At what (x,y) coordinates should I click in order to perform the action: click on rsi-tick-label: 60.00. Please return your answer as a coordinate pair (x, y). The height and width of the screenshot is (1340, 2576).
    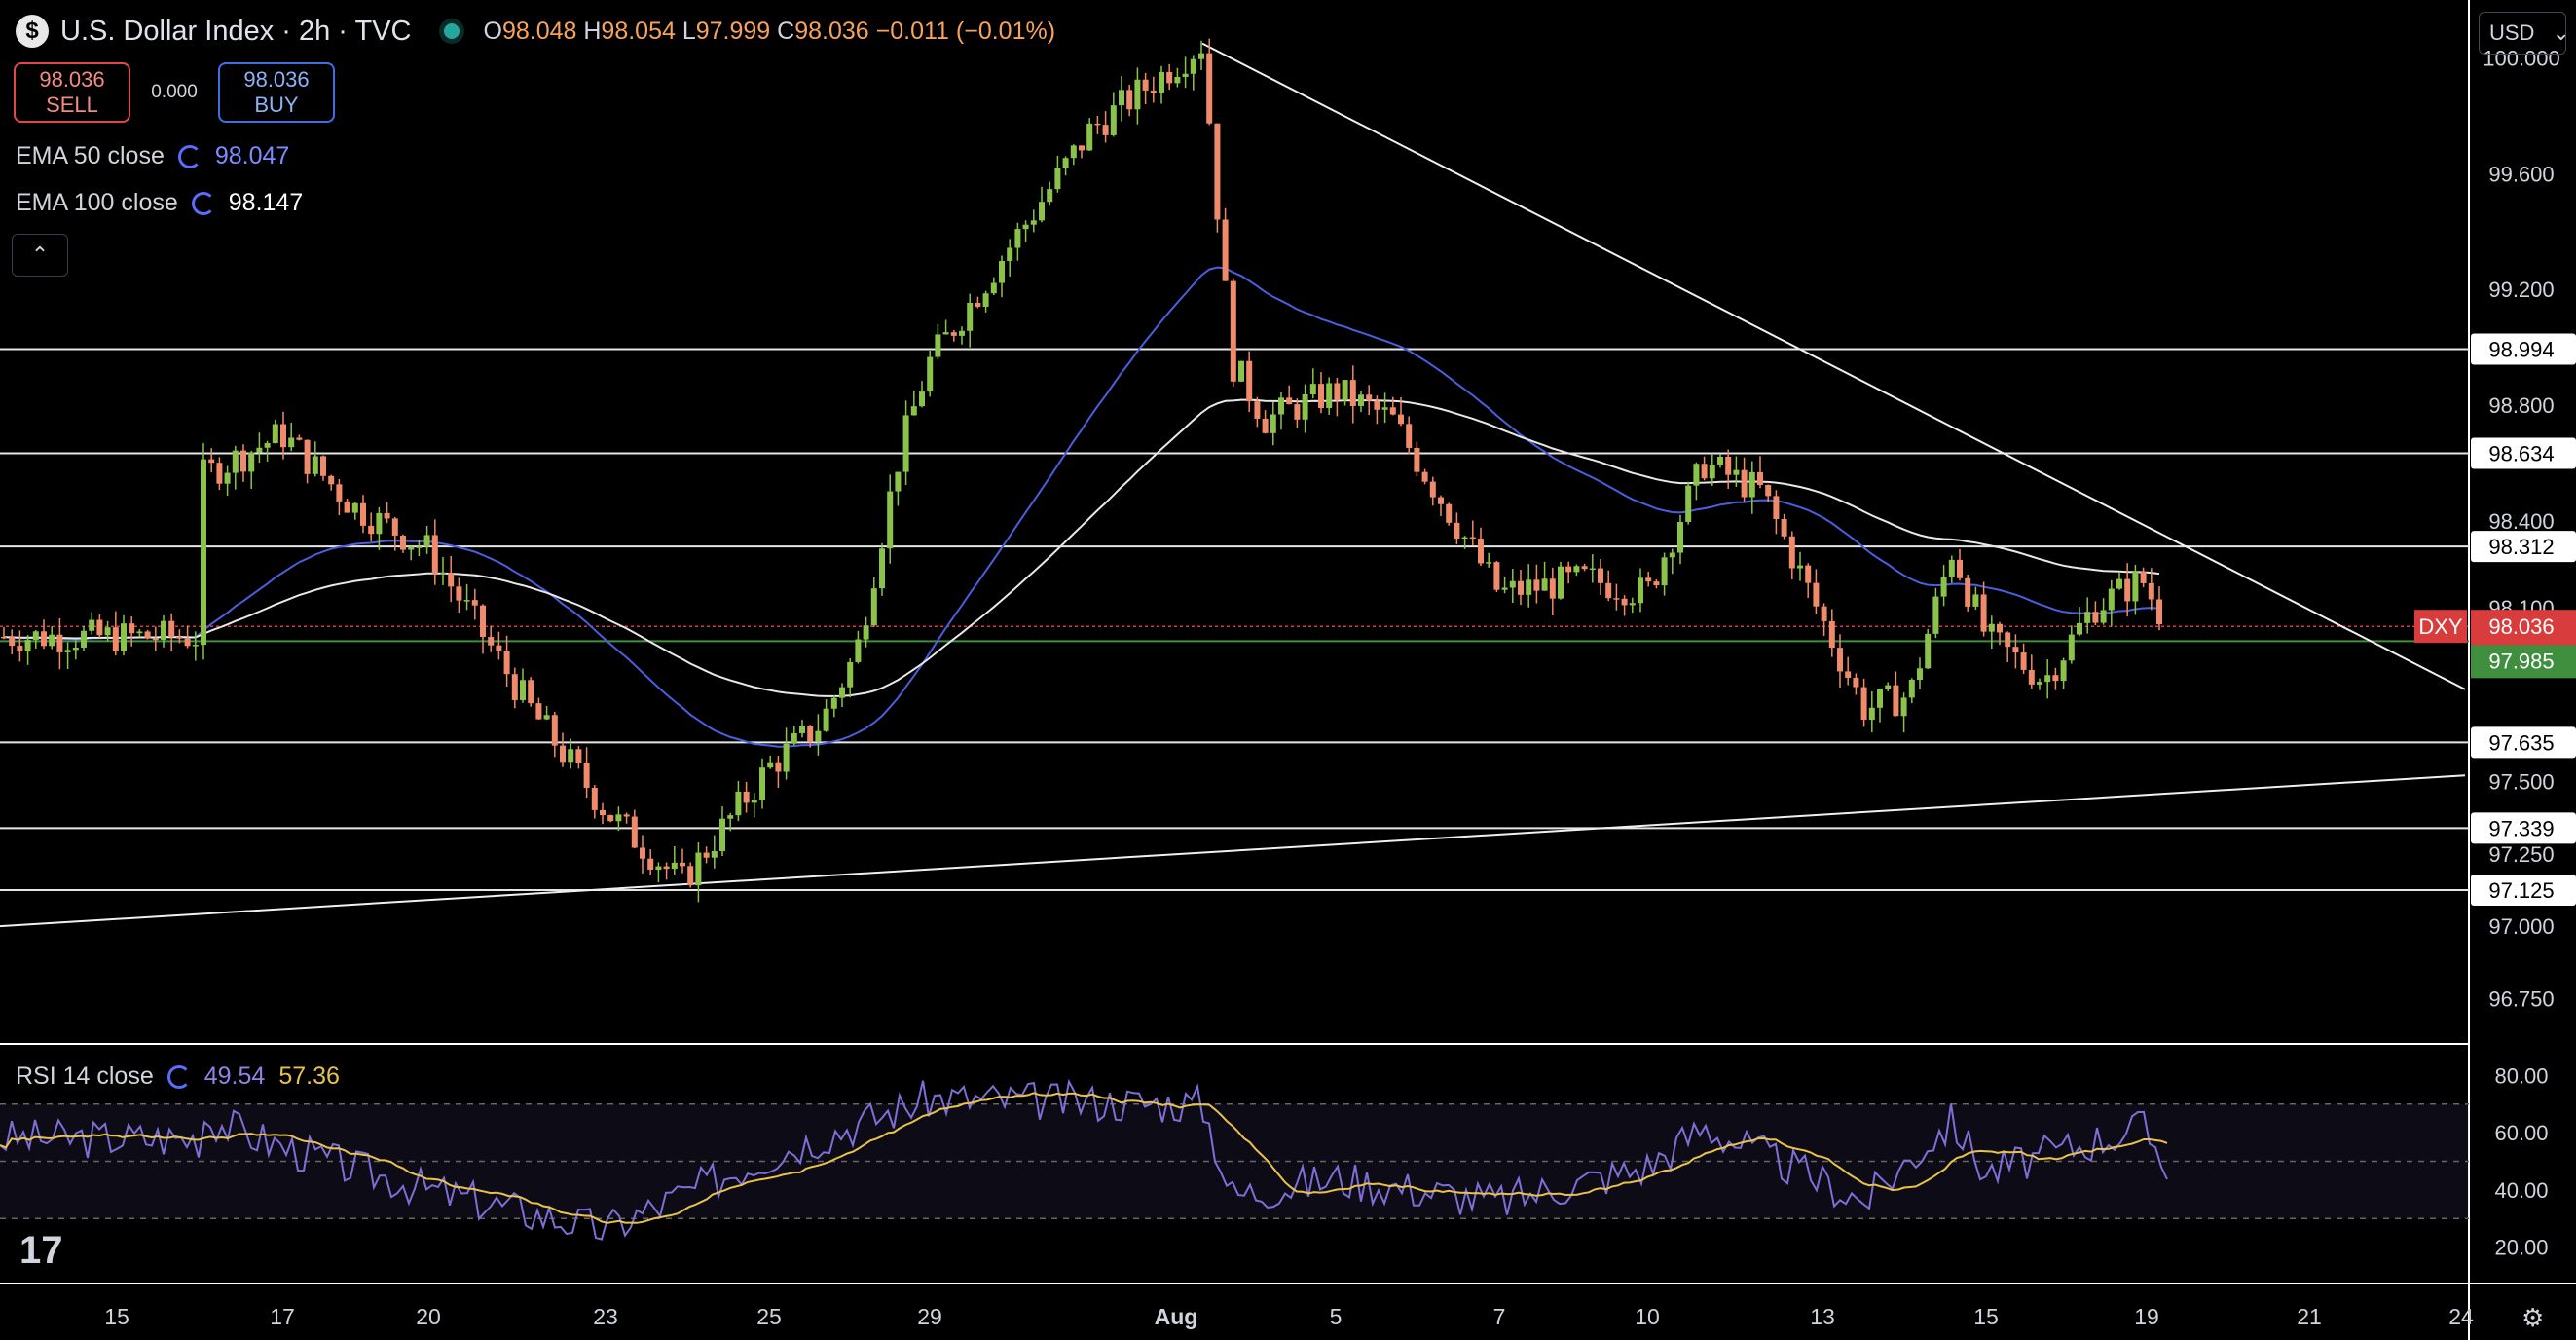
    Looking at the image, I should click on (2521, 1133).